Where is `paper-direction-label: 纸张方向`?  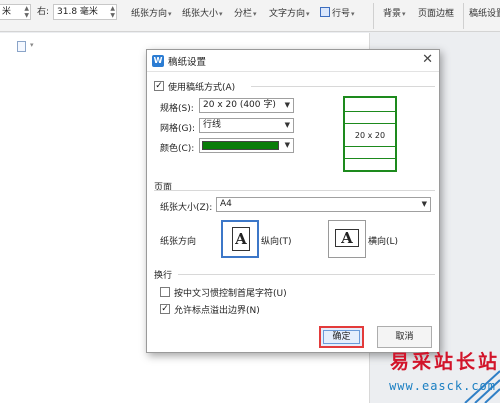
paper-direction-label: 纸张方向 is located at coordinates (149, 14).